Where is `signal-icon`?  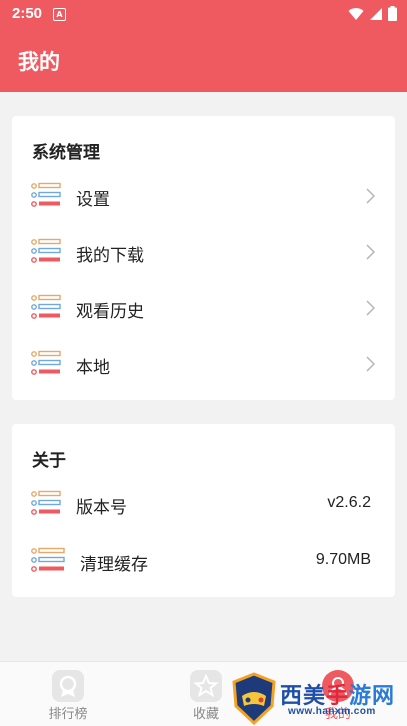 signal-icon is located at coordinates (376, 13).